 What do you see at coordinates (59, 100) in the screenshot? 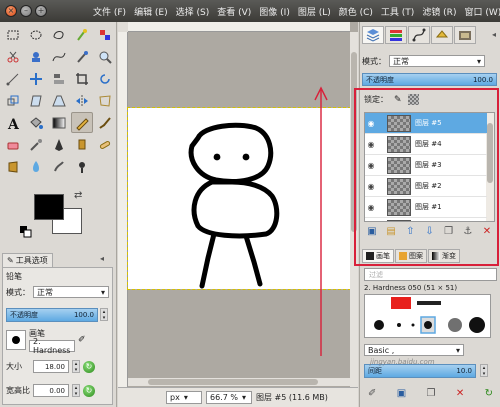
I see `perspective-tool-button` at bounding box center [59, 100].